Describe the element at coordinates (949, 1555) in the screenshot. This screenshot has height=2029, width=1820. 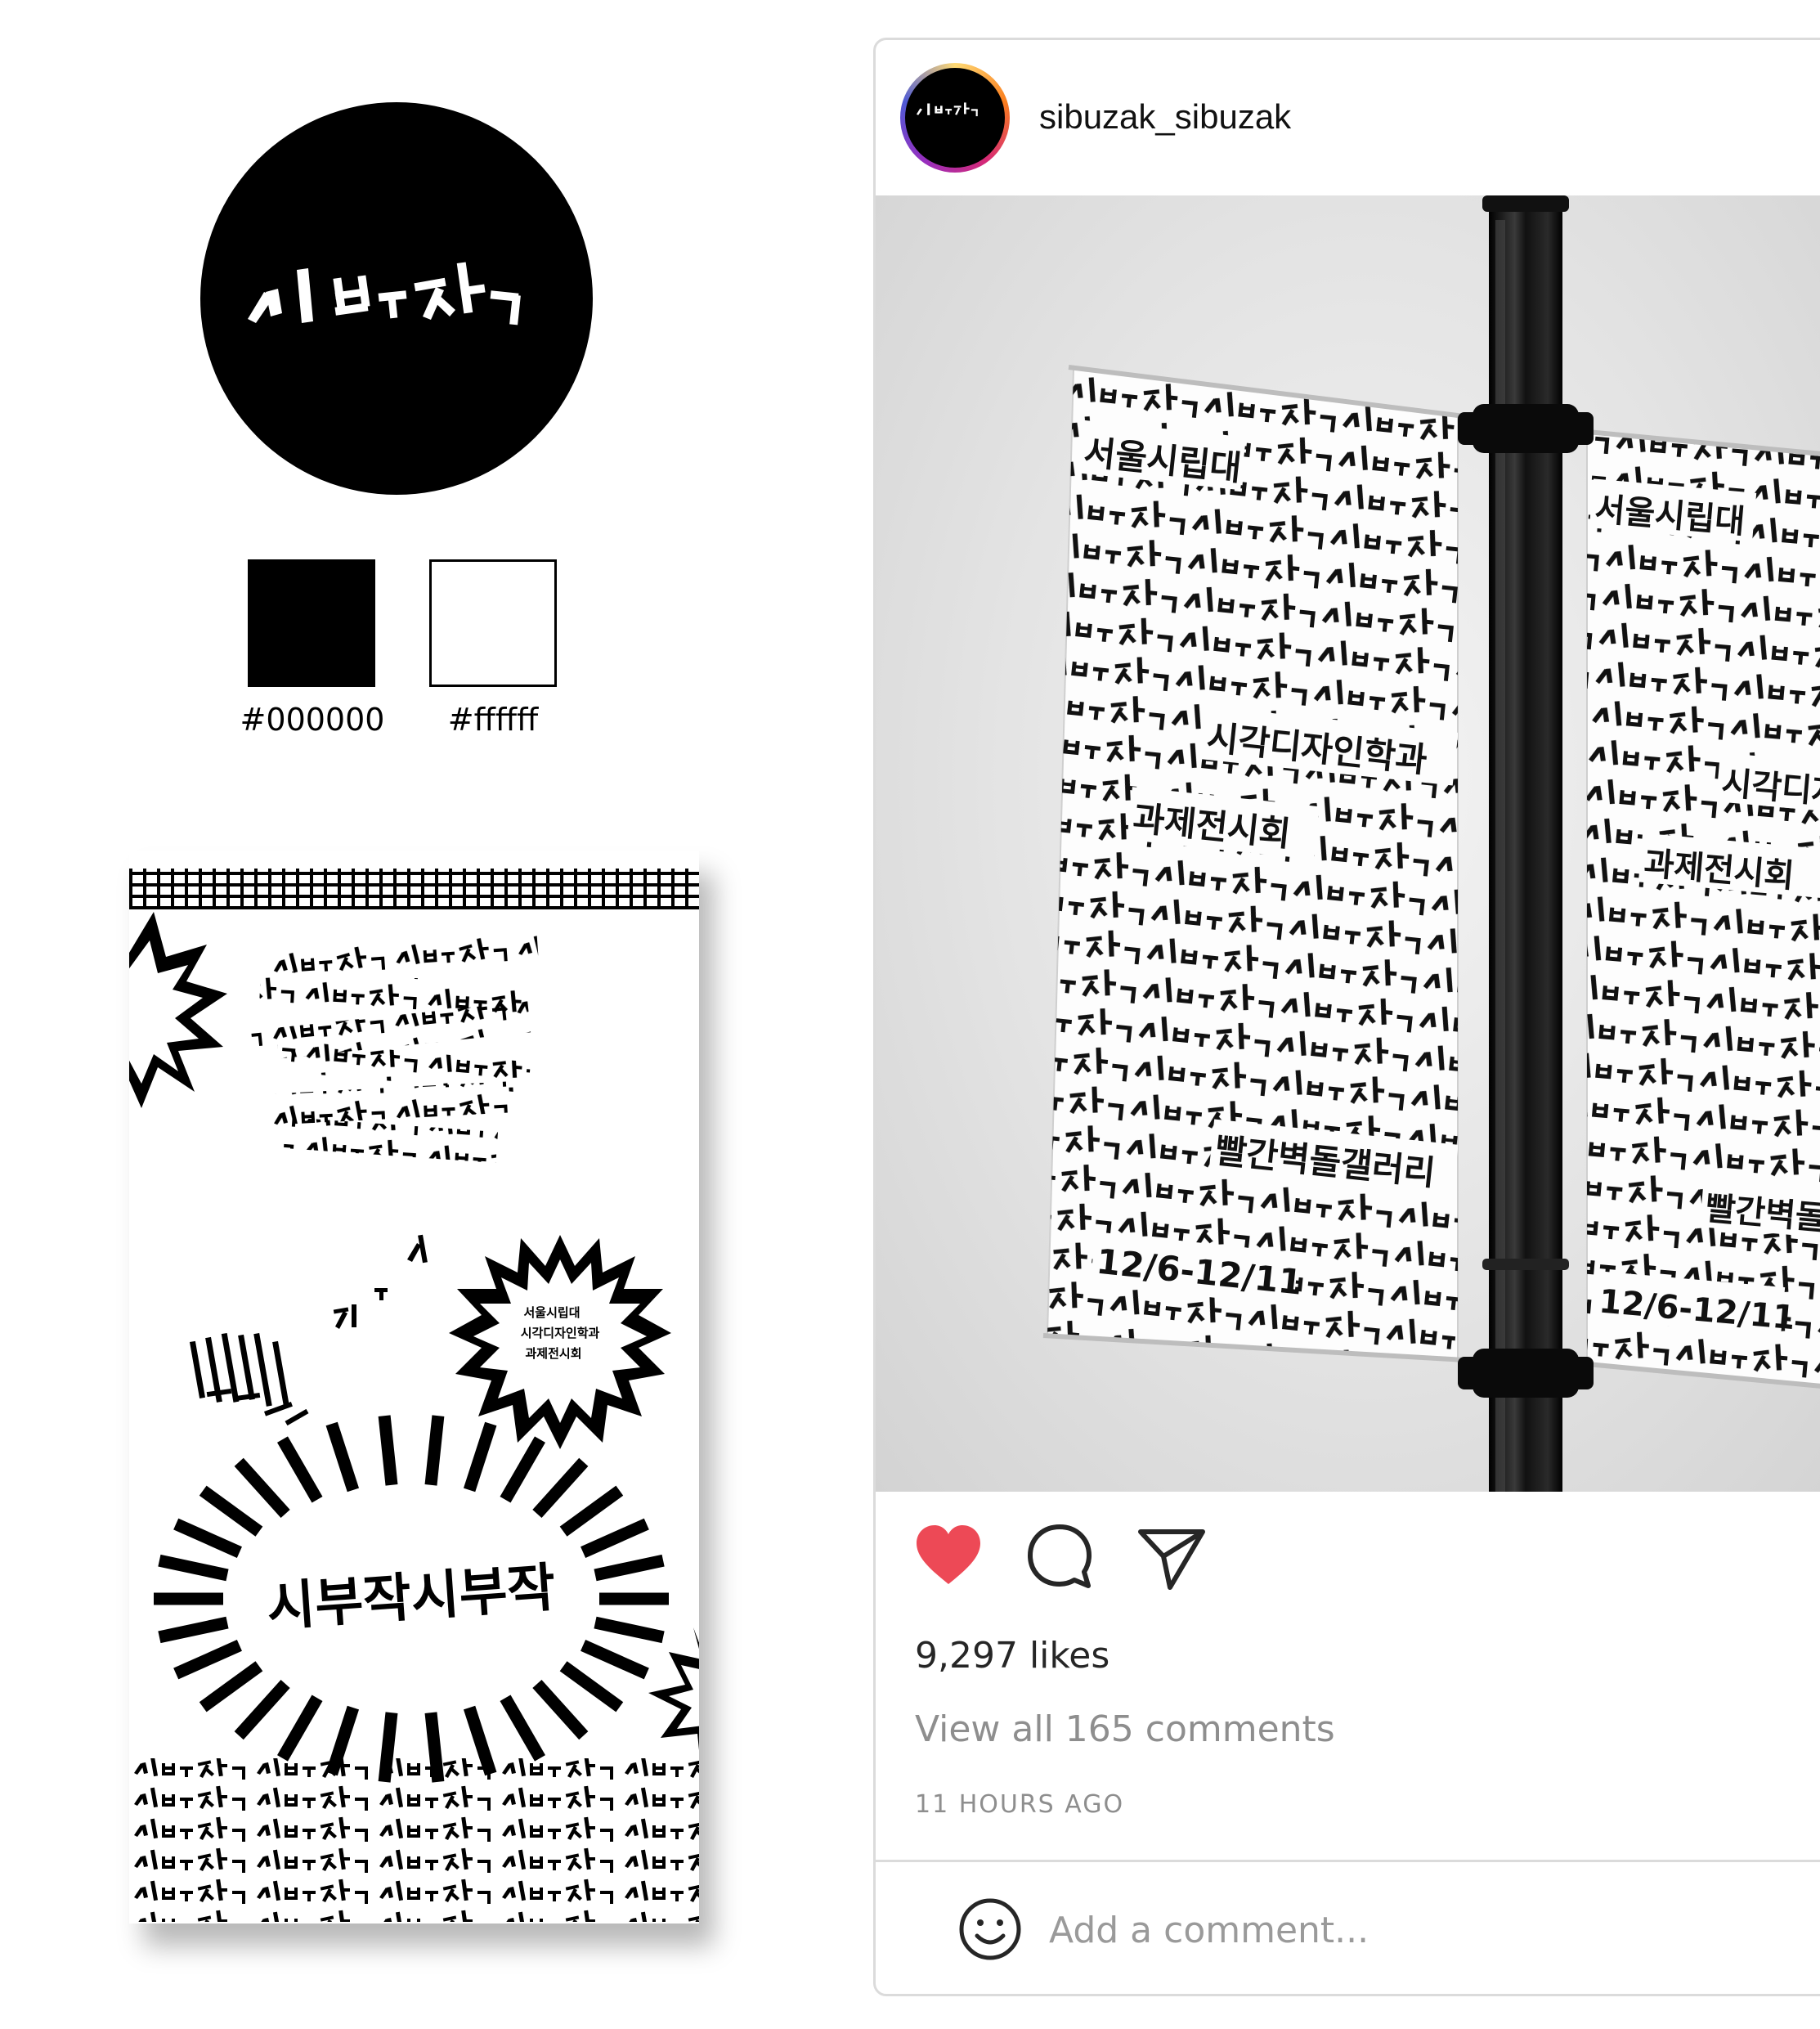
I see `heart-icon` at that location.